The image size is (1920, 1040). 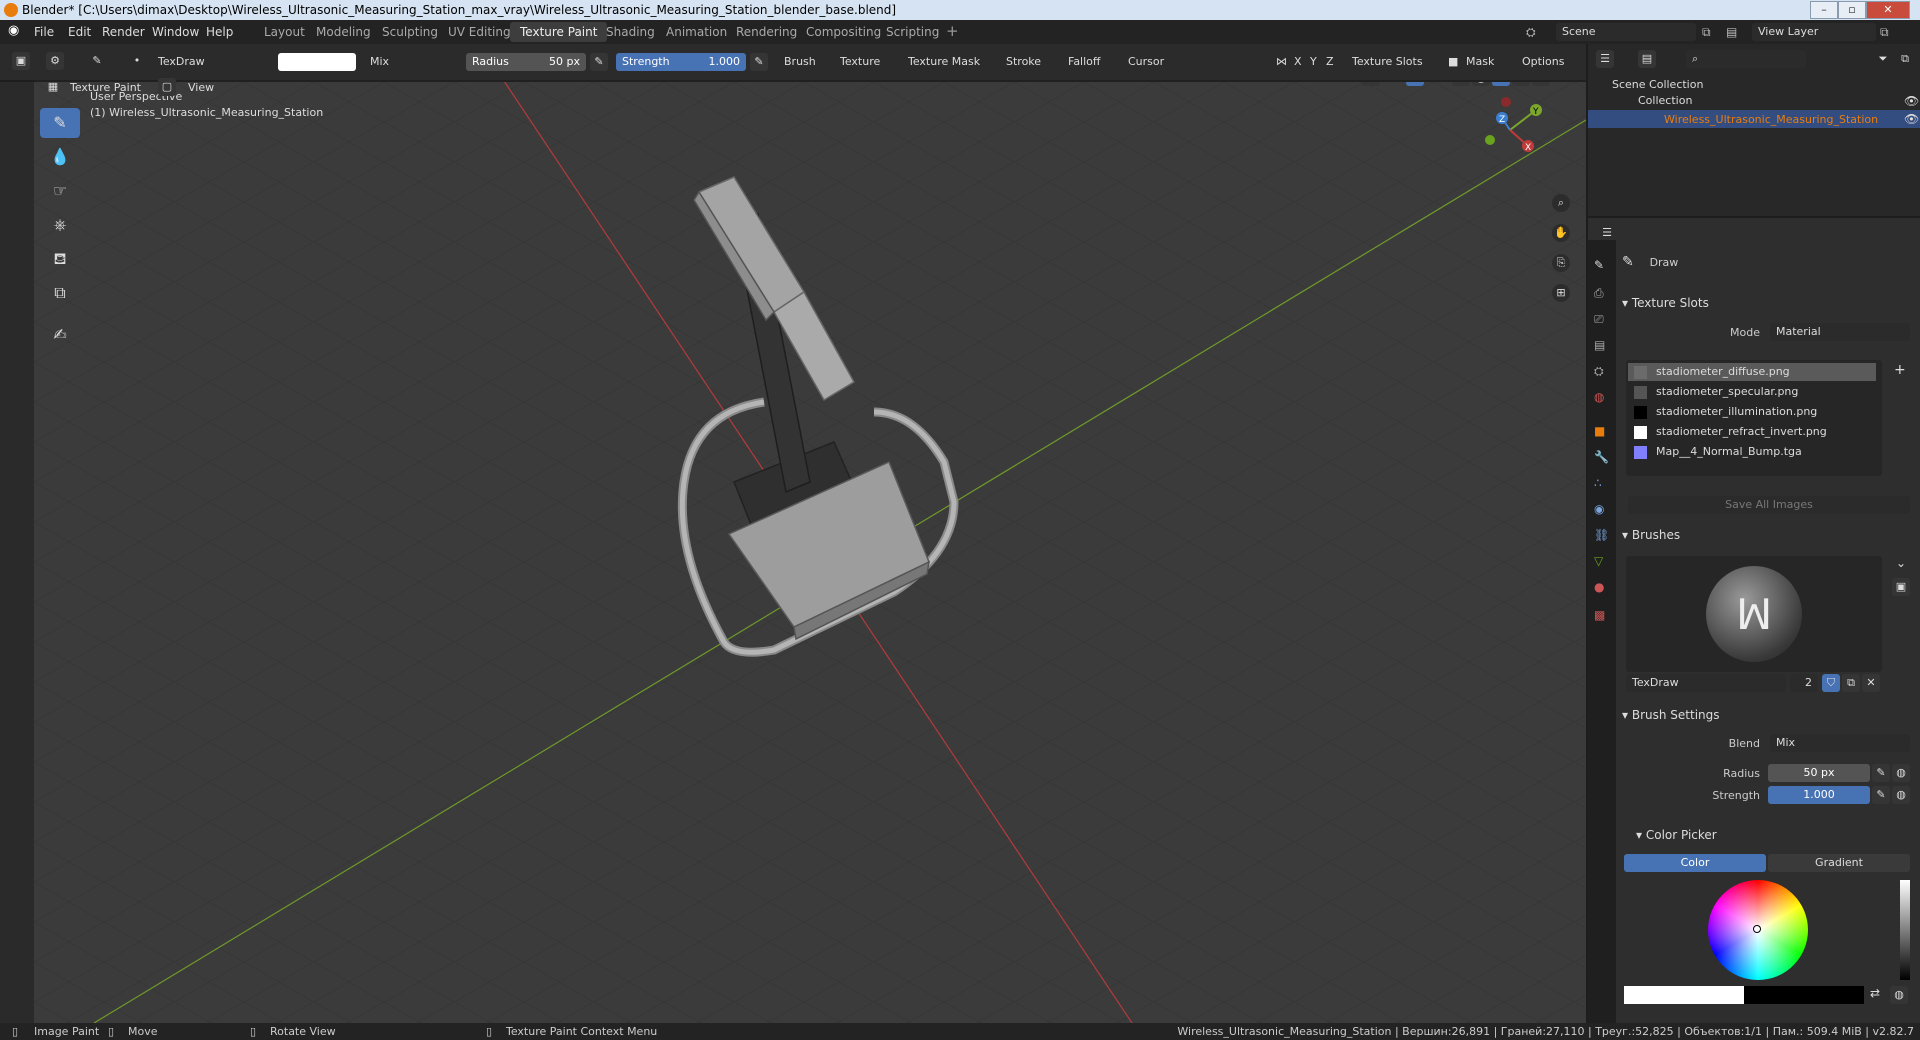 I want to click on soften-tool-icon: 💧, so click(x=60, y=157).